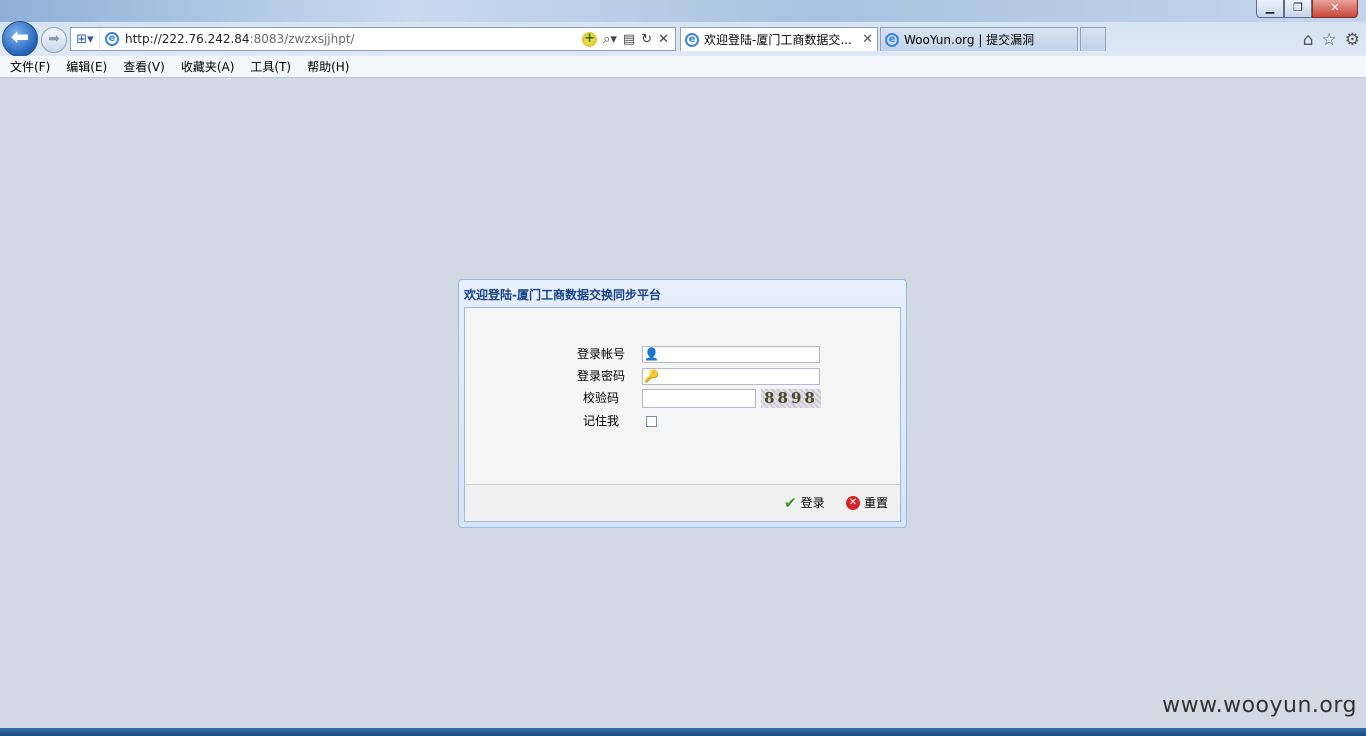 This screenshot has width=1366, height=736. I want to click on command-icons: ⌂ ☆ ⚙, so click(1331, 40).